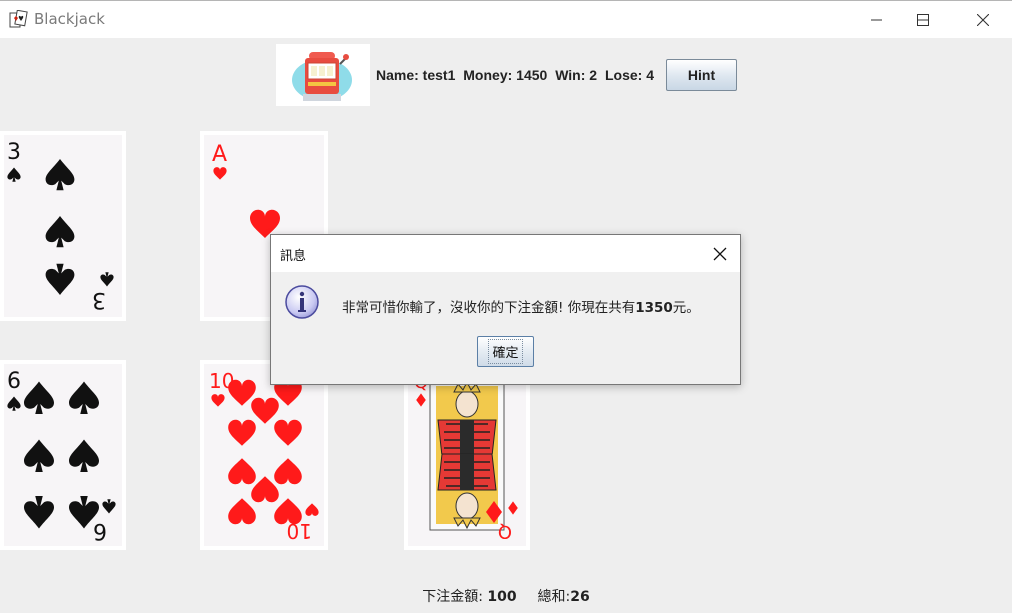 Image resolution: width=1012 pixels, height=613 pixels. What do you see at coordinates (505, 253) in the screenshot?
I see `dialog-titlebar: 訊息` at bounding box center [505, 253].